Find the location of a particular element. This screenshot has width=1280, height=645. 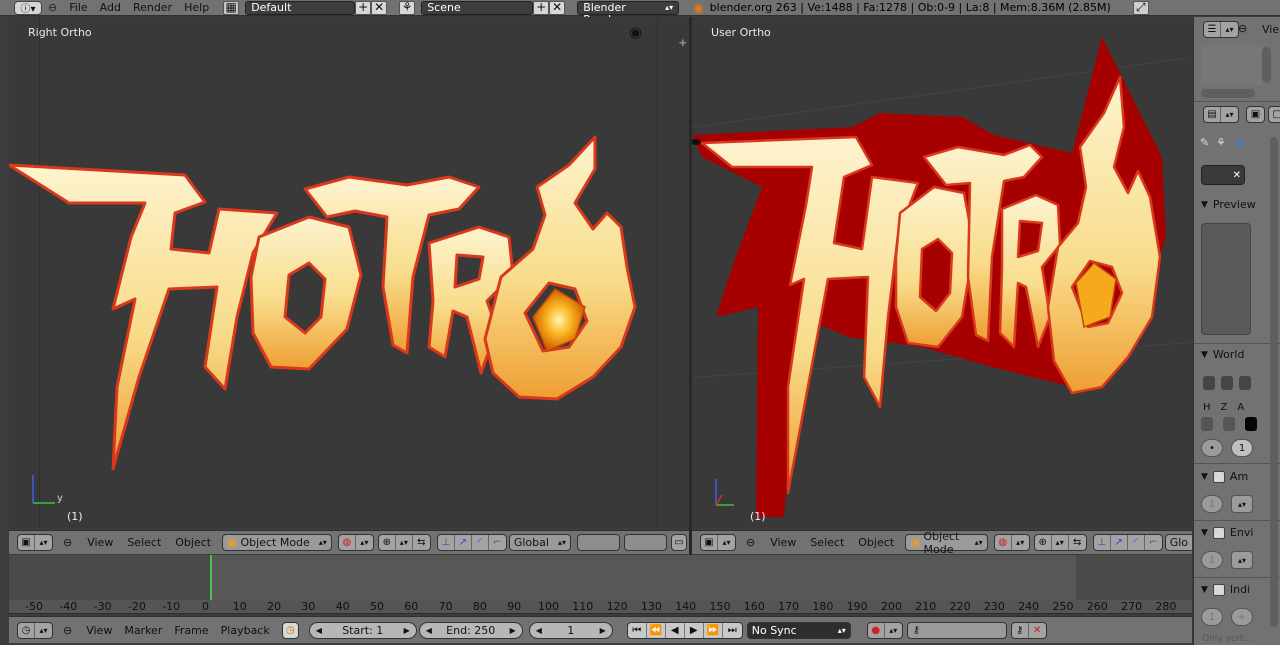

add-scene-button: + is located at coordinates (541, 7).